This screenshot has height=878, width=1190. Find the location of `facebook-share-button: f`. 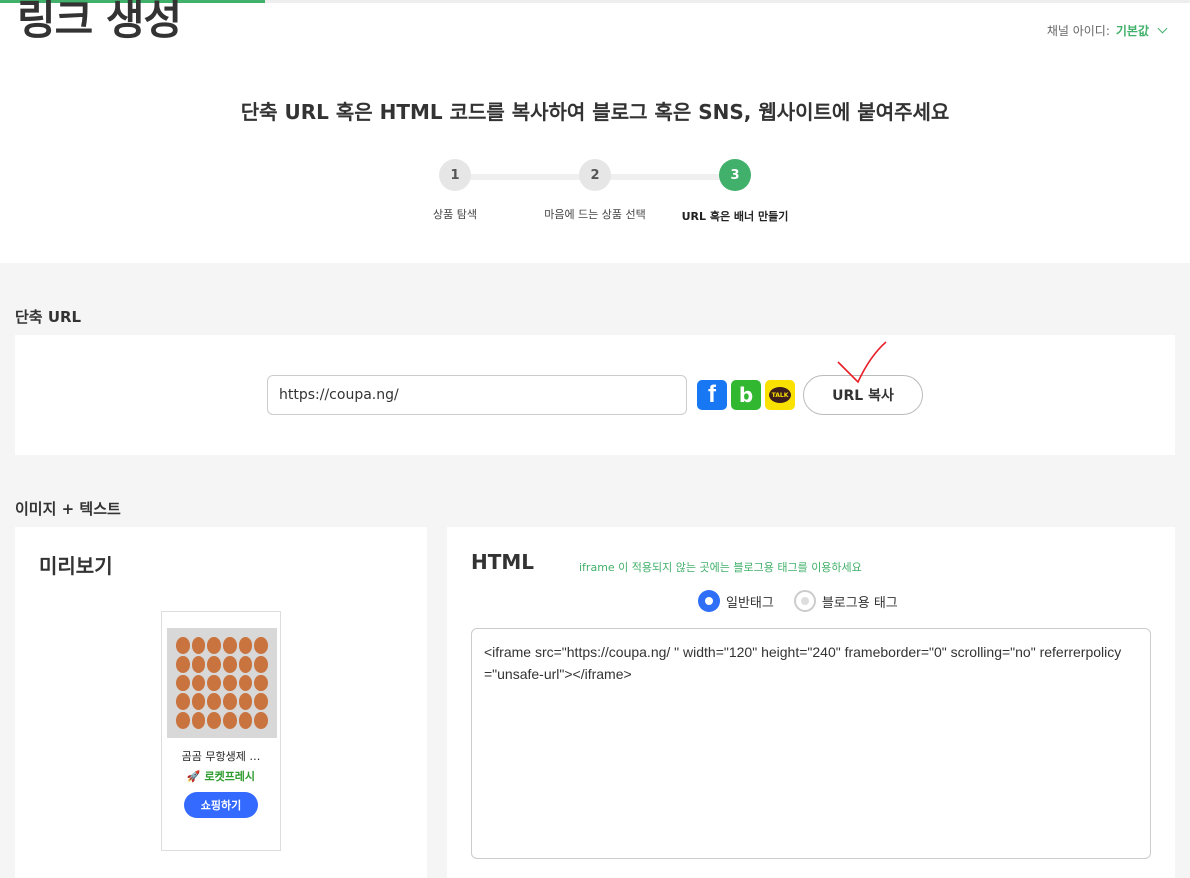

facebook-share-button: f is located at coordinates (712, 395).